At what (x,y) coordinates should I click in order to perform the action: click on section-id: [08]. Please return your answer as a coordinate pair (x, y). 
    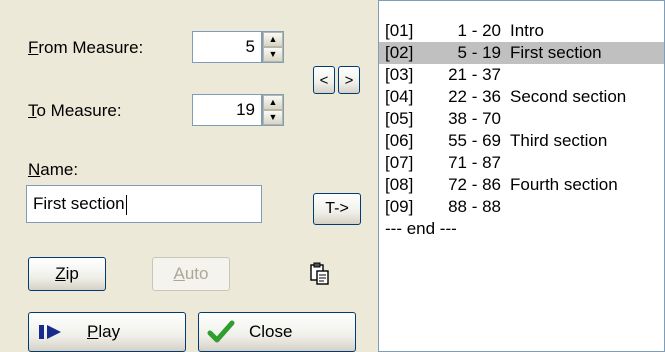
    Looking at the image, I should click on (399, 184).